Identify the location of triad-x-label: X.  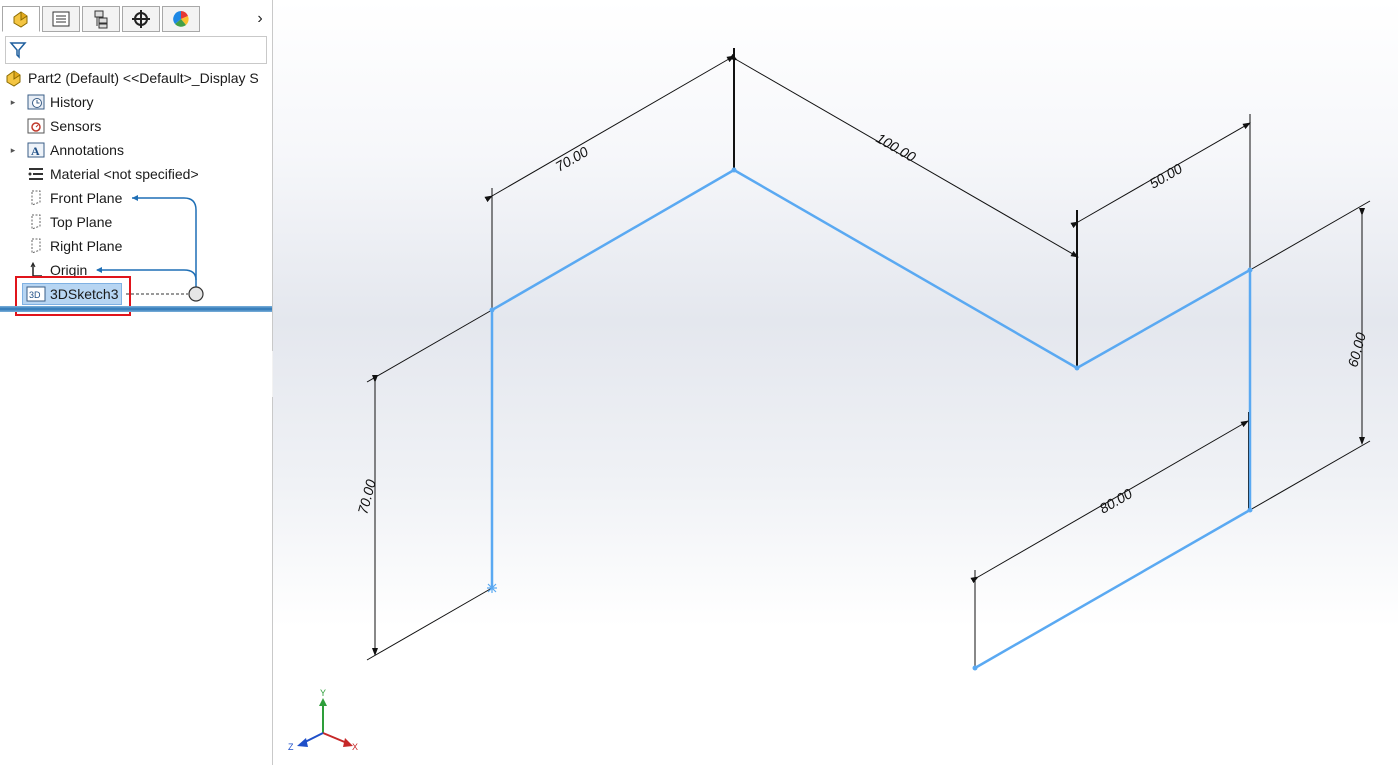
(355, 747).